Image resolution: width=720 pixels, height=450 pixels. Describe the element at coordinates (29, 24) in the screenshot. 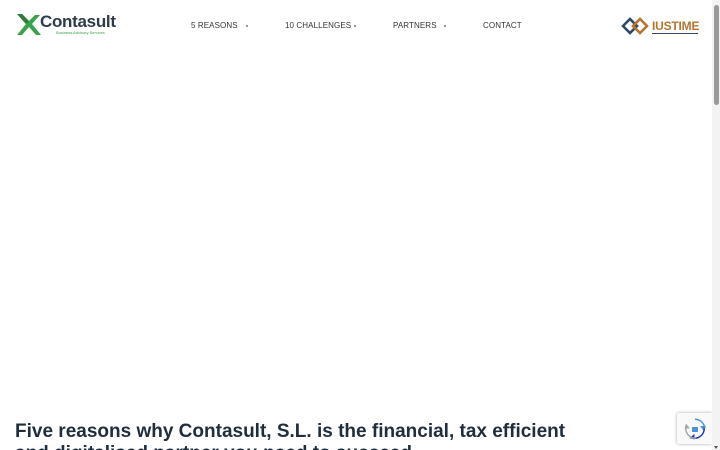

I see `contasult-x-icon` at that location.